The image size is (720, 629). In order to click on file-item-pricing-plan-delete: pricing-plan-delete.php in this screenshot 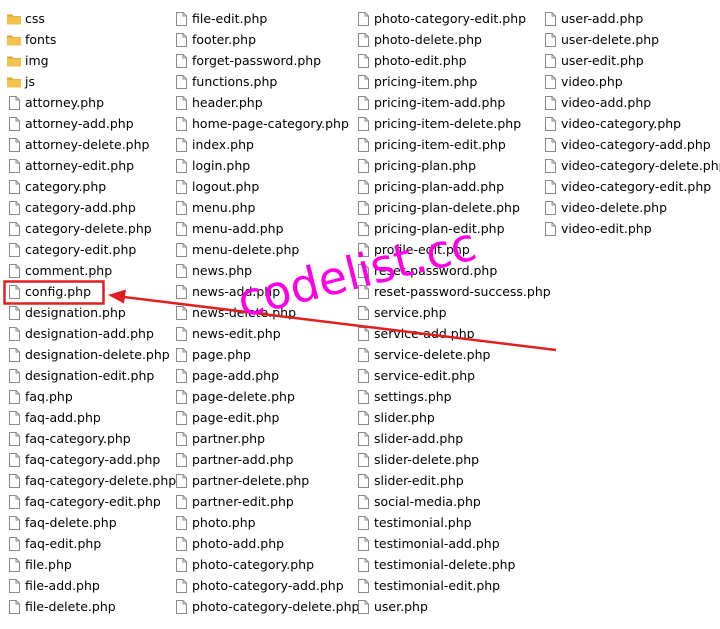, I will do `click(455, 207)`.